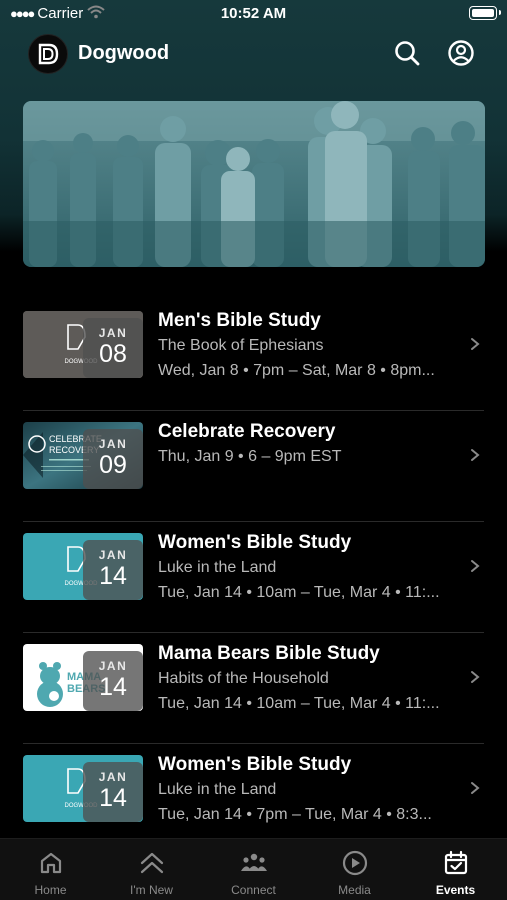 This screenshot has height=900, width=507. What do you see at coordinates (124, 53) in the screenshot?
I see `app-title: Dogwood` at bounding box center [124, 53].